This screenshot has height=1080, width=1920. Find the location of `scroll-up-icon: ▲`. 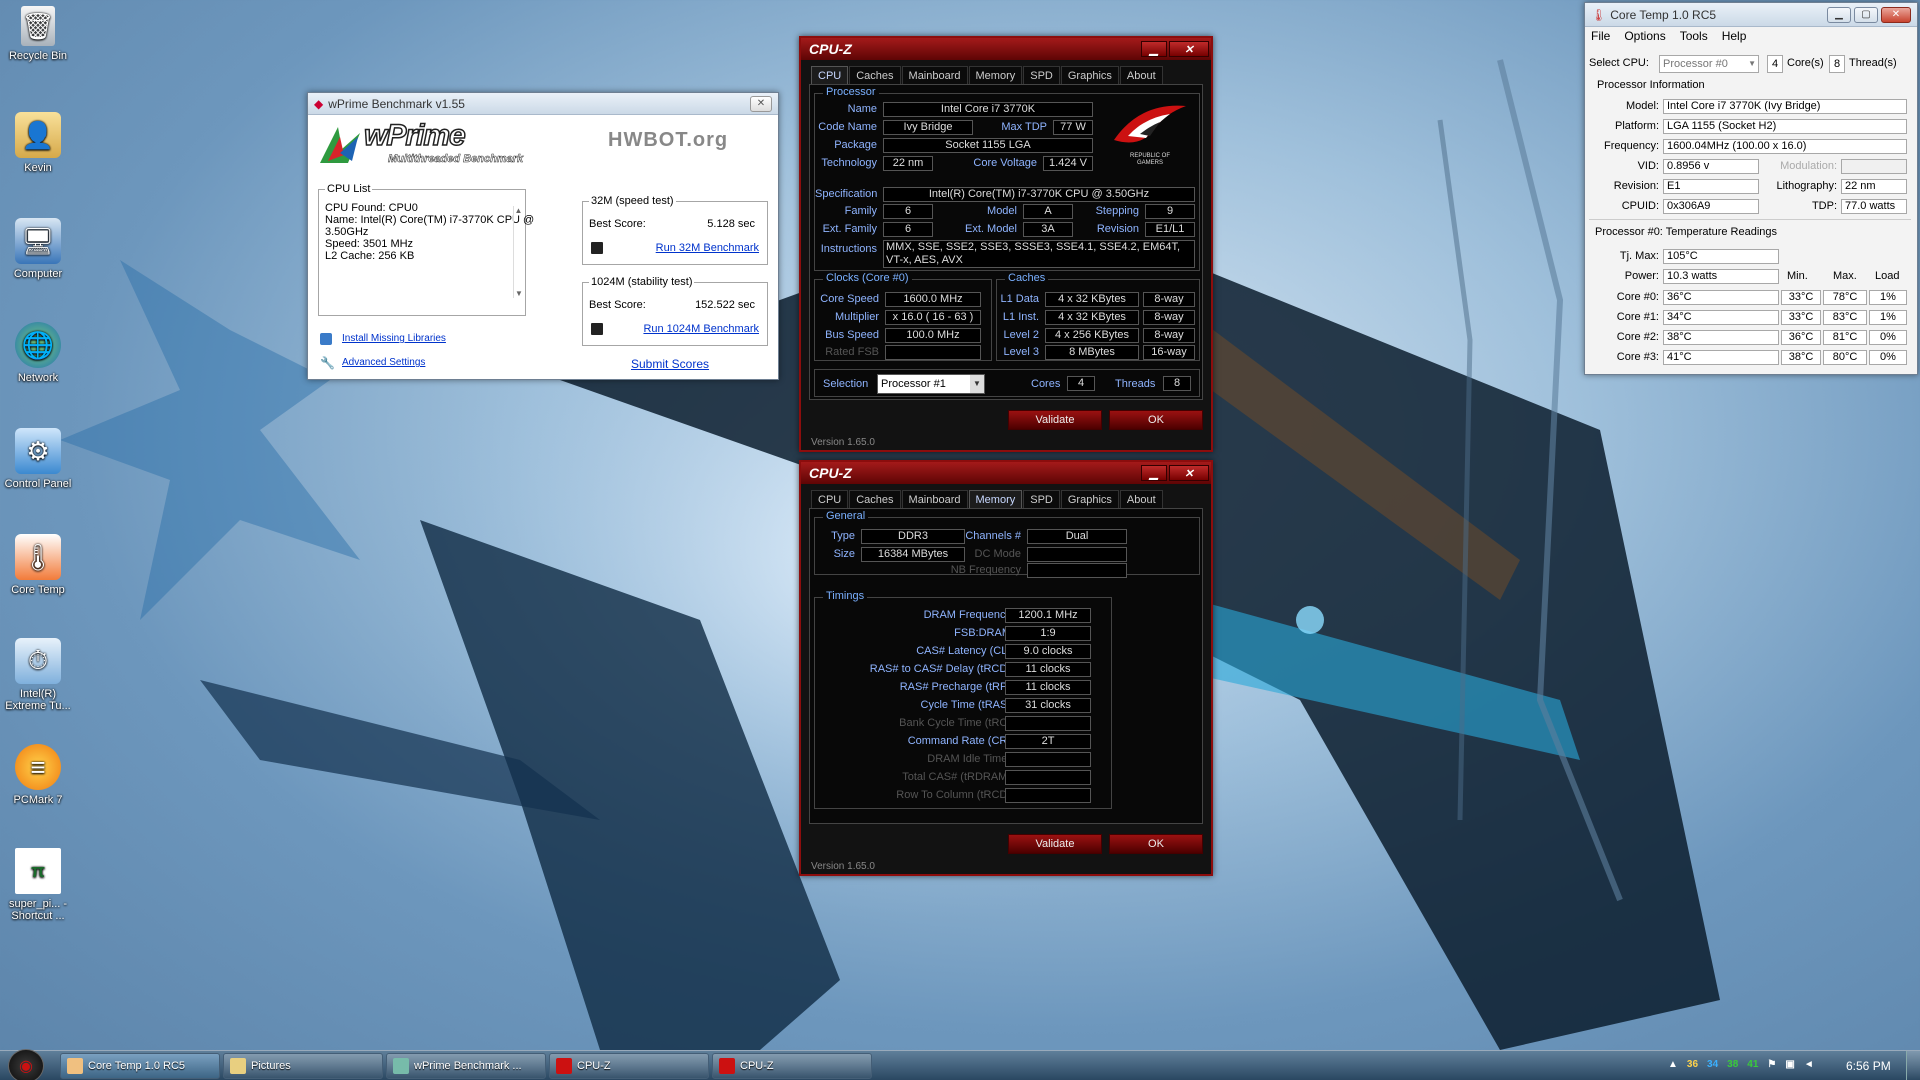

scroll-up-icon: ▲ is located at coordinates (518, 210).